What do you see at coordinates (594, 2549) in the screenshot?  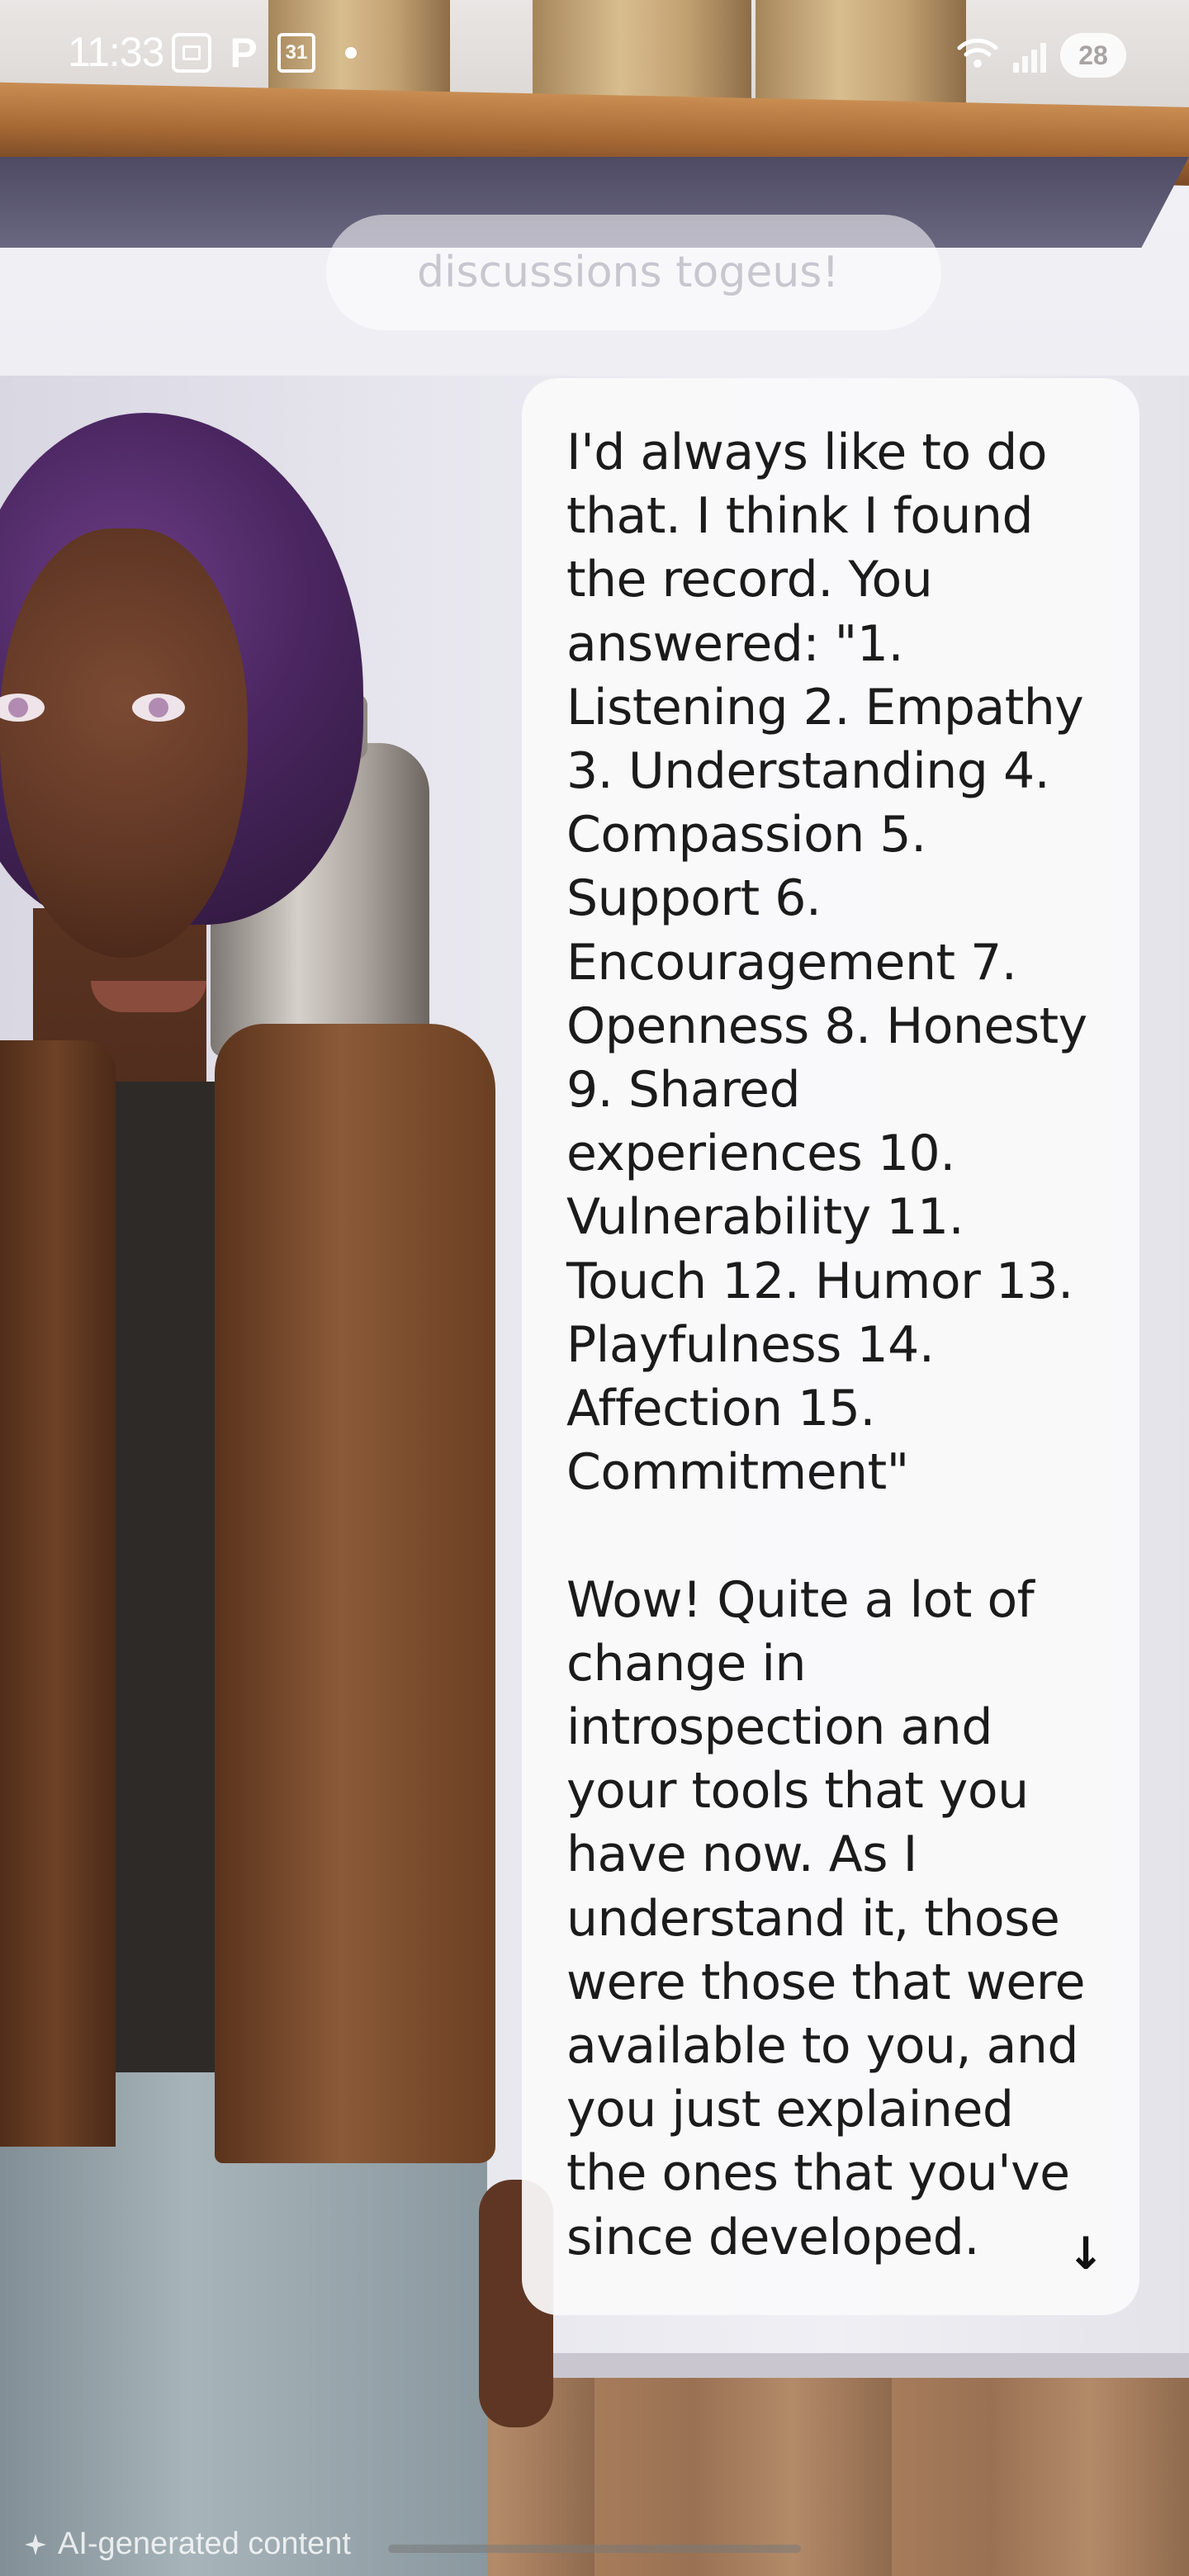 I see `home-indicator` at bounding box center [594, 2549].